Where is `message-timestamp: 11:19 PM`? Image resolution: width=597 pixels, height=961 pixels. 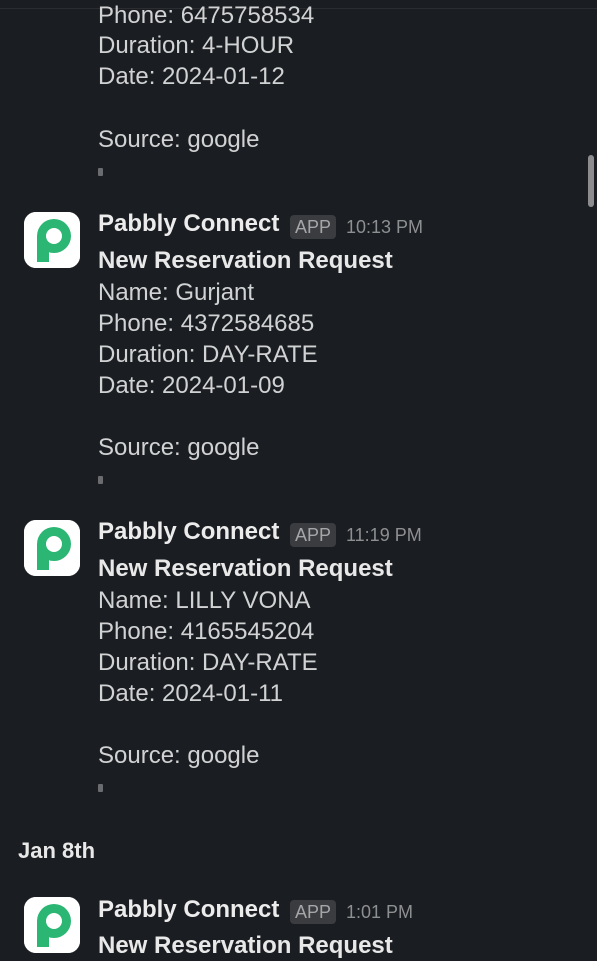
message-timestamp: 11:19 PM is located at coordinates (384, 535).